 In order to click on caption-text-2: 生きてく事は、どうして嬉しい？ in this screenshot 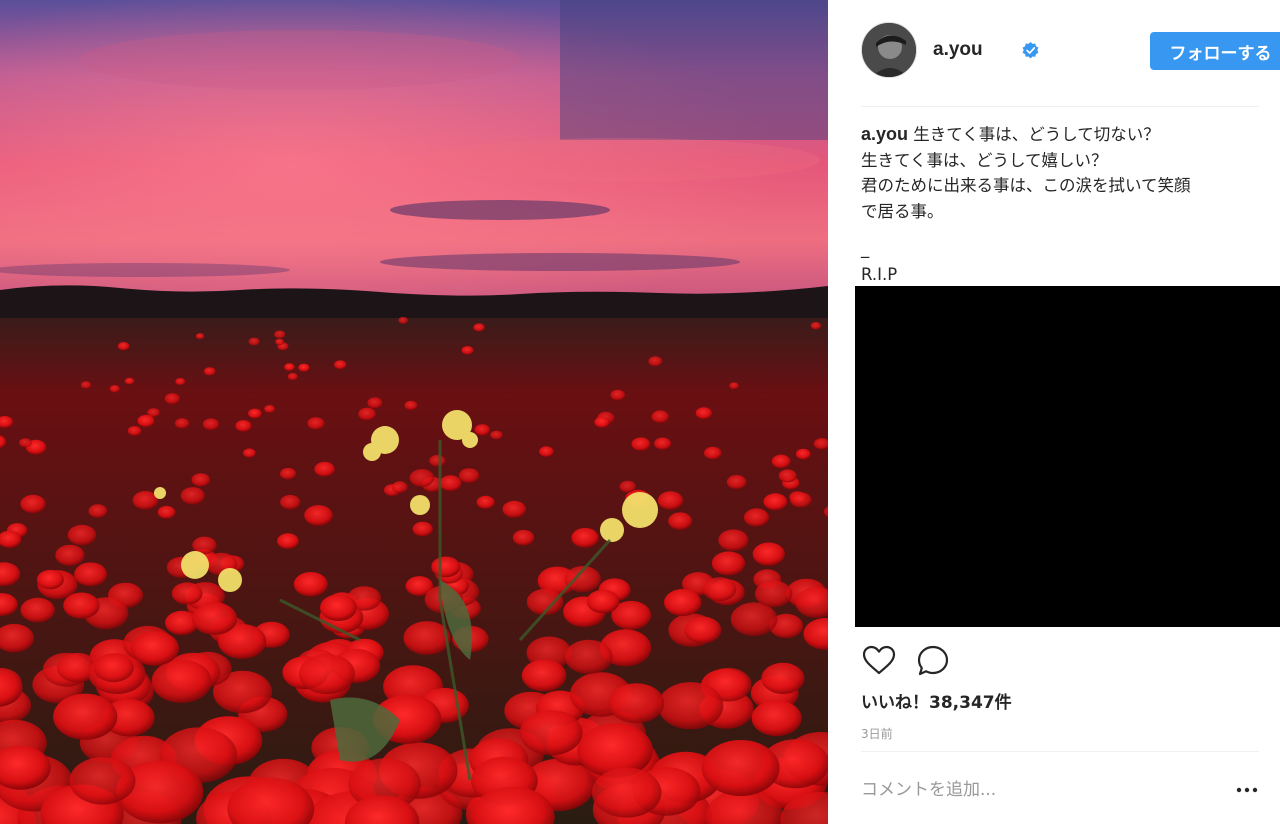, I will do `click(984, 160)`.